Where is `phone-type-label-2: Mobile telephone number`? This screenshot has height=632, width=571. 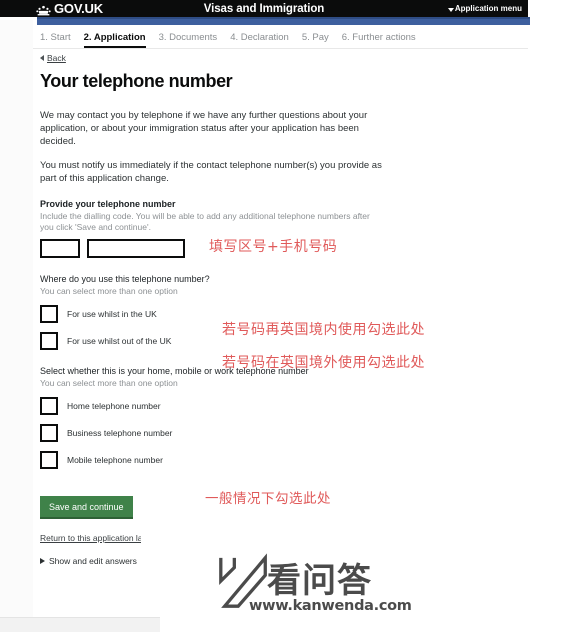
phone-type-label-2: Mobile telephone number is located at coordinates (115, 460).